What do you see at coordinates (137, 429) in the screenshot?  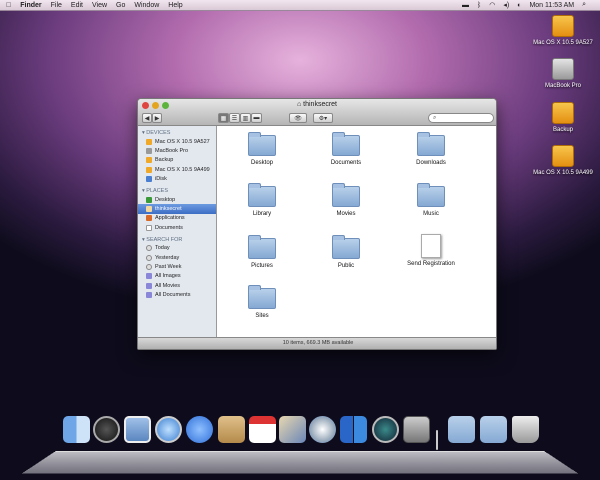 I see `dock-mail-icon` at bounding box center [137, 429].